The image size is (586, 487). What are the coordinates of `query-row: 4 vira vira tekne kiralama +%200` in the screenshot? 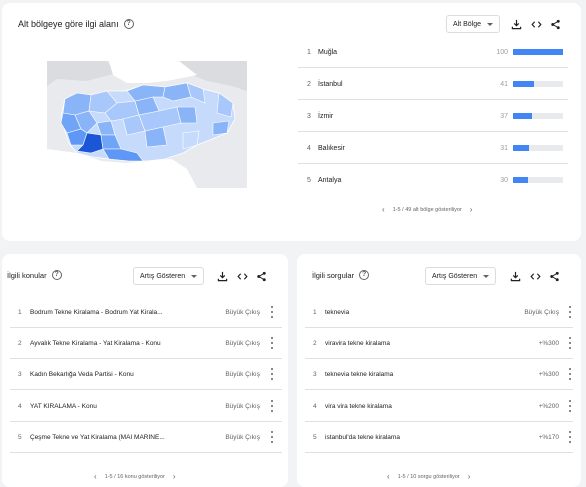 It's located at (439, 406).